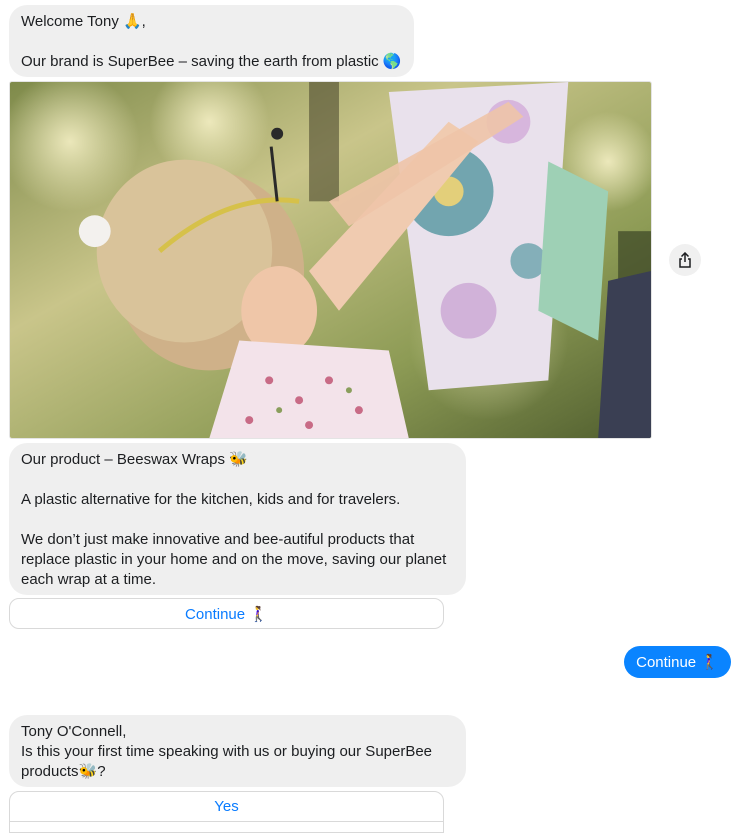  I want to click on share-button, so click(685, 260).